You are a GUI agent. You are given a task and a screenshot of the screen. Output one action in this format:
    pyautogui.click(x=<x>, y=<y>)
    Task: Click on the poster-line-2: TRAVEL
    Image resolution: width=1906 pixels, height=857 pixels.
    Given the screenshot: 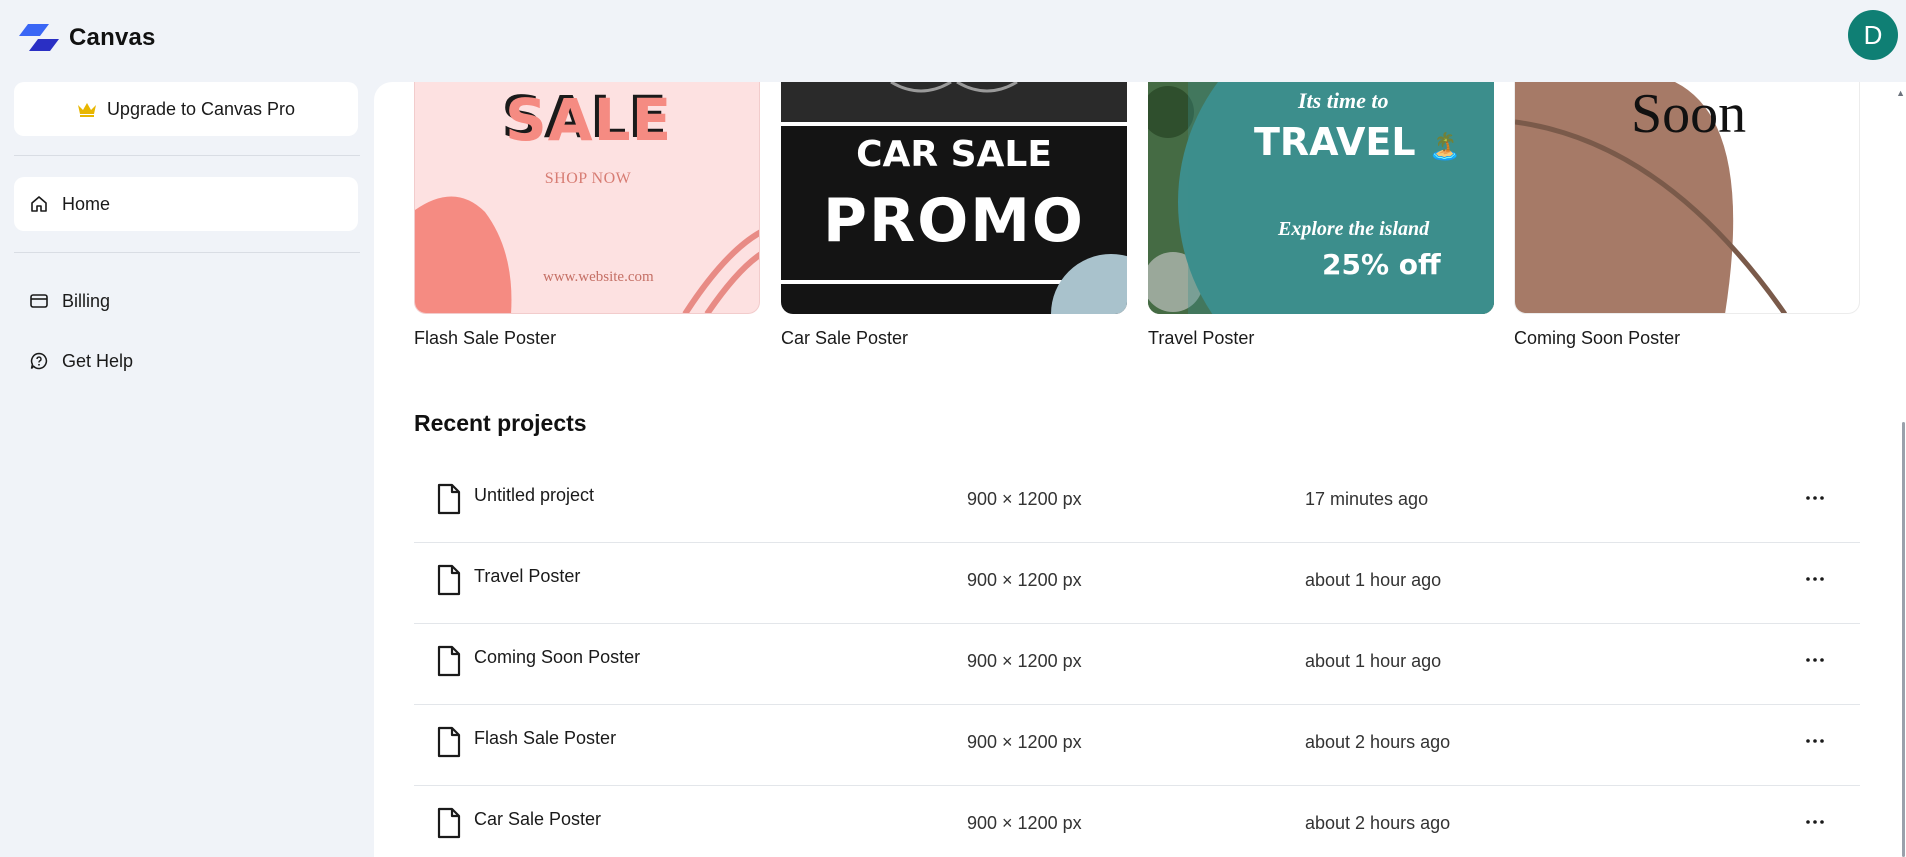 What is the action you would take?
    pyautogui.click(x=1335, y=142)
    